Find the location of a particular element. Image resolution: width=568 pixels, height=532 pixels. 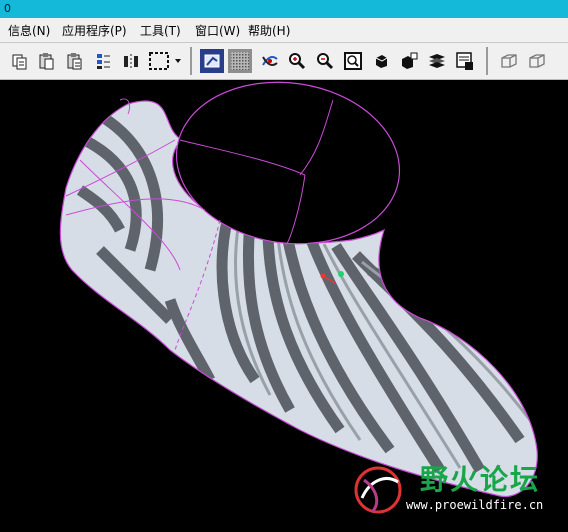

shading-button is located at coordinates (212, 61).